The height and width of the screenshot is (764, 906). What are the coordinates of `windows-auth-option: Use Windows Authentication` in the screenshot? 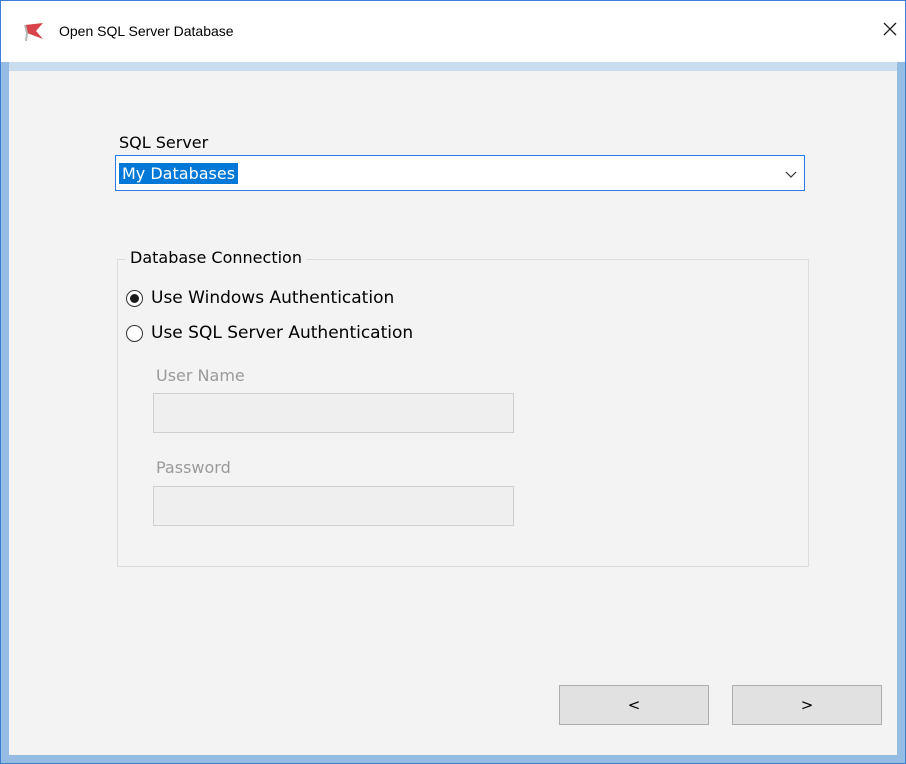 It's located at (260, 298).